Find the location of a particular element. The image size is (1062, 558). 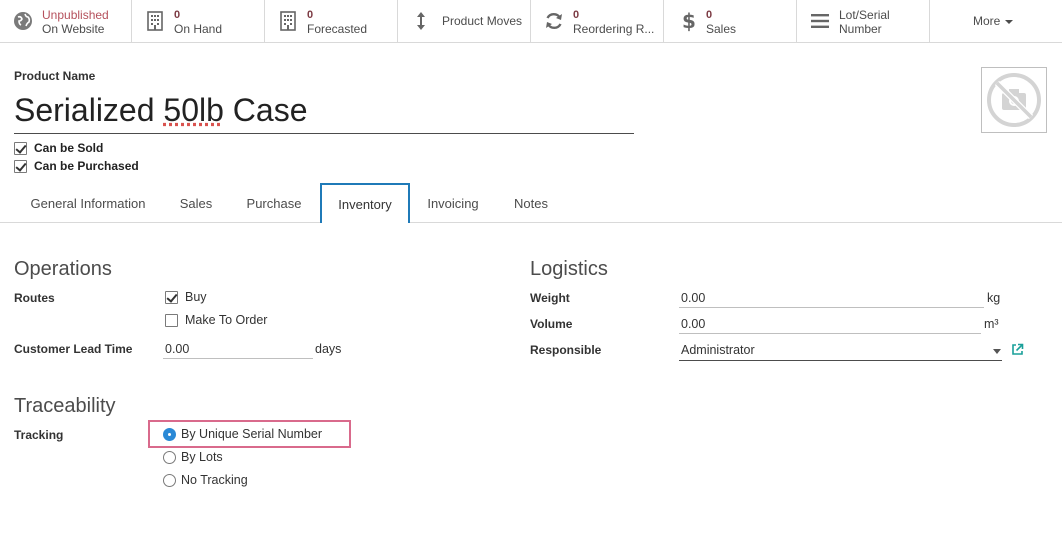

reordering-value: 0 is located at coordinates (576, 15).